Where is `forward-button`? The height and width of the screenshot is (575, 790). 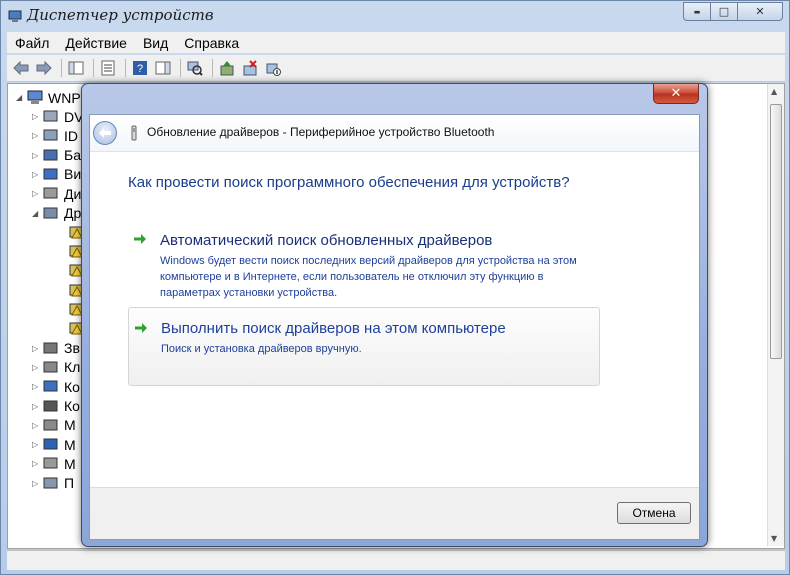 forward-button is located at coordinates (44, 68).